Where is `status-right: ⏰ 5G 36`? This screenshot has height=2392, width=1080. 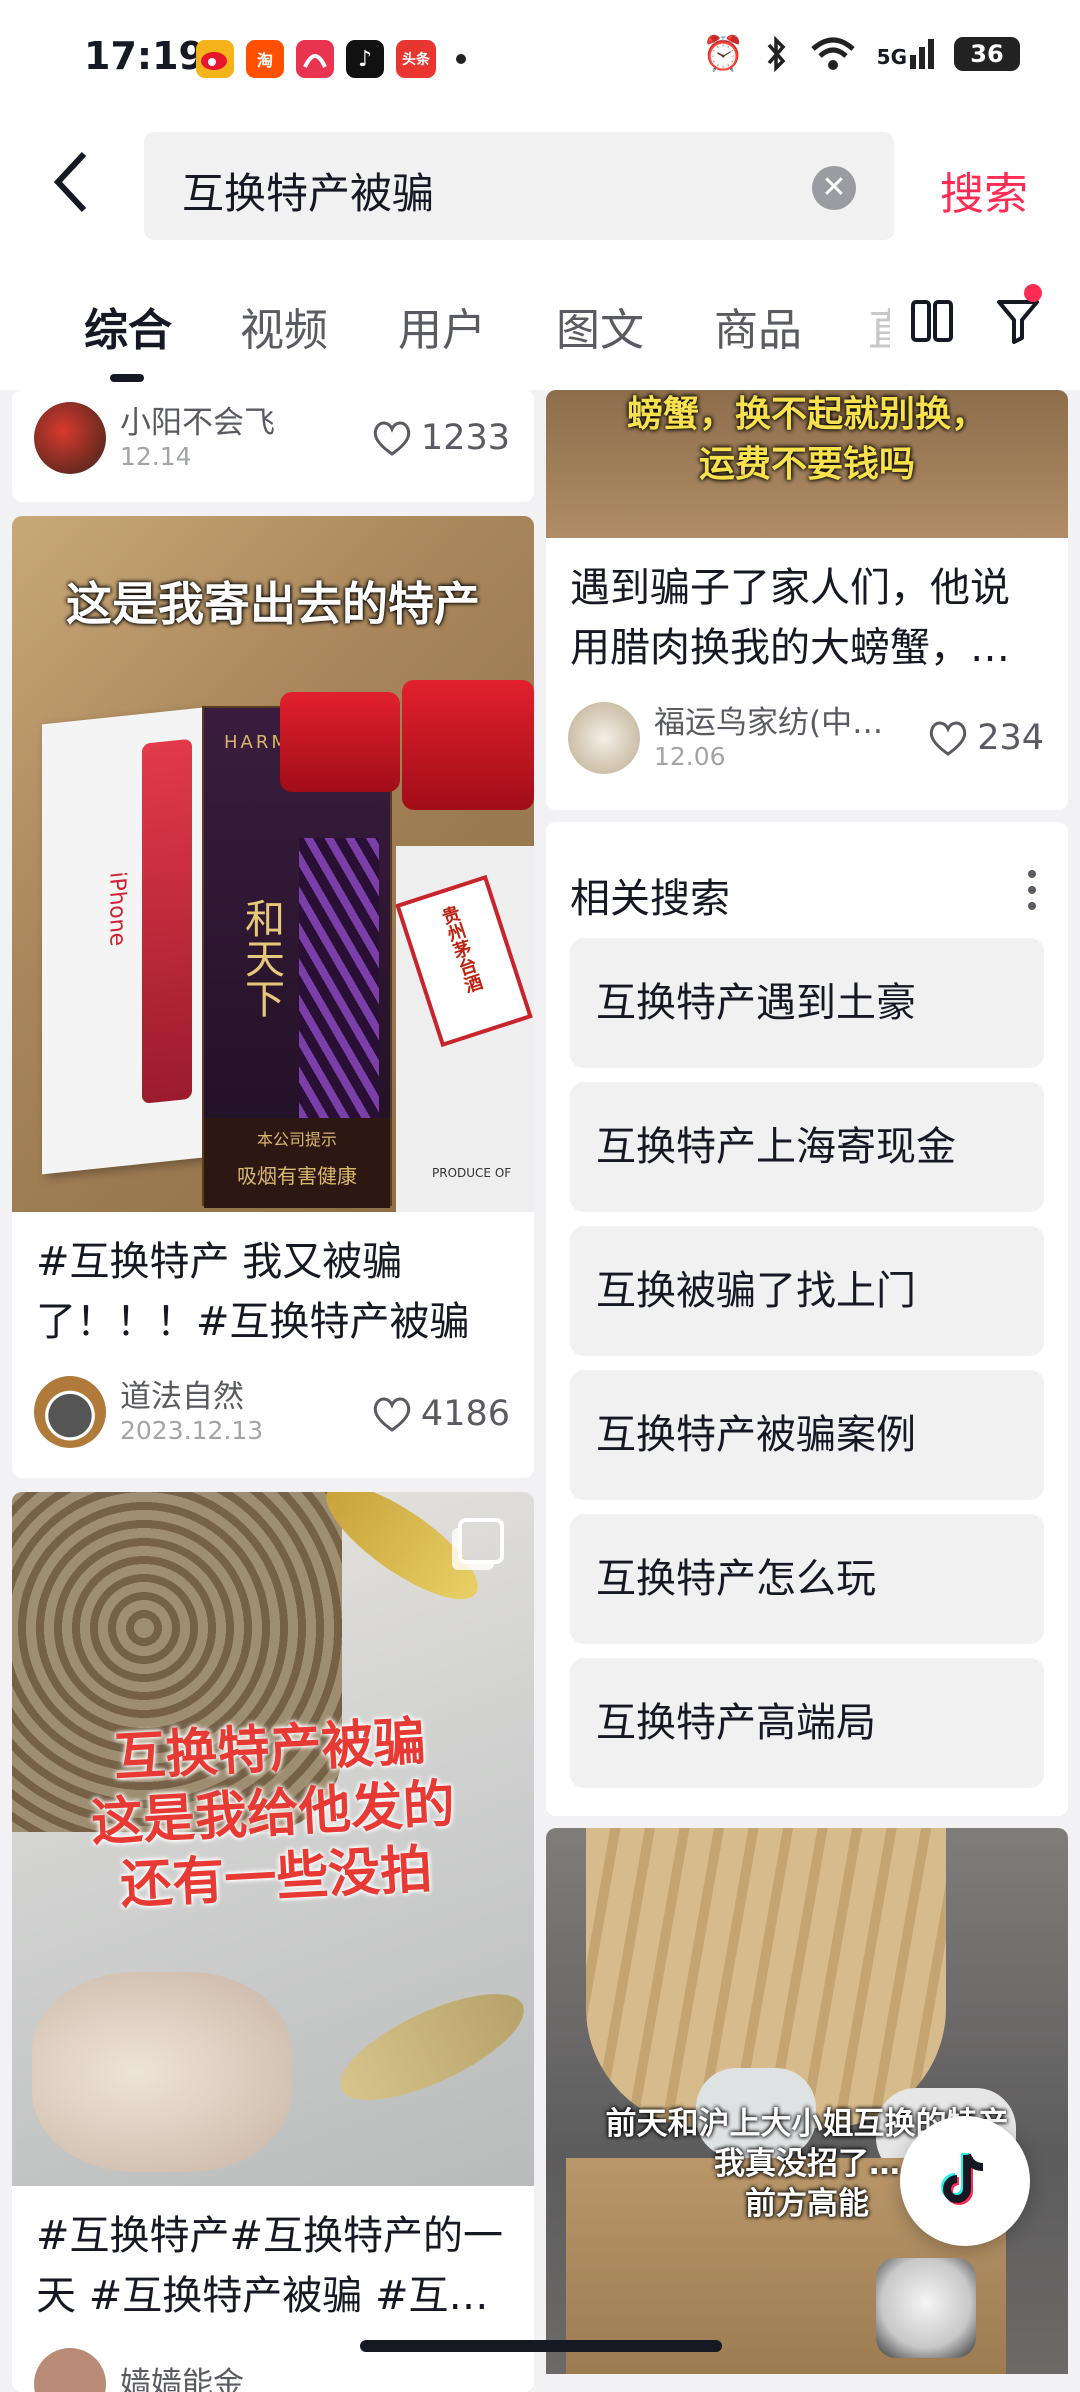
status-right: ⏰ 5G 36 is located at coordinates (861, 54).